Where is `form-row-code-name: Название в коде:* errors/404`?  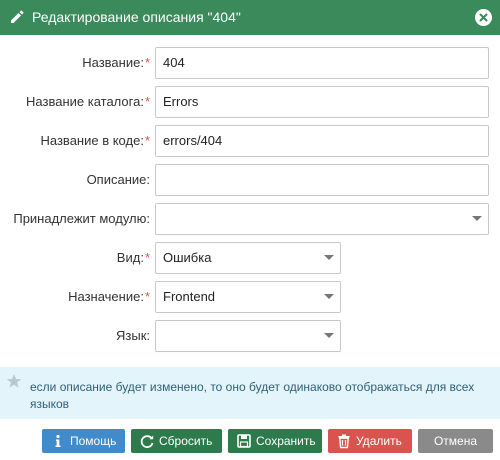 form-row-code-name: Название в коде:* errors/404 is located at coordinates (250, 141).